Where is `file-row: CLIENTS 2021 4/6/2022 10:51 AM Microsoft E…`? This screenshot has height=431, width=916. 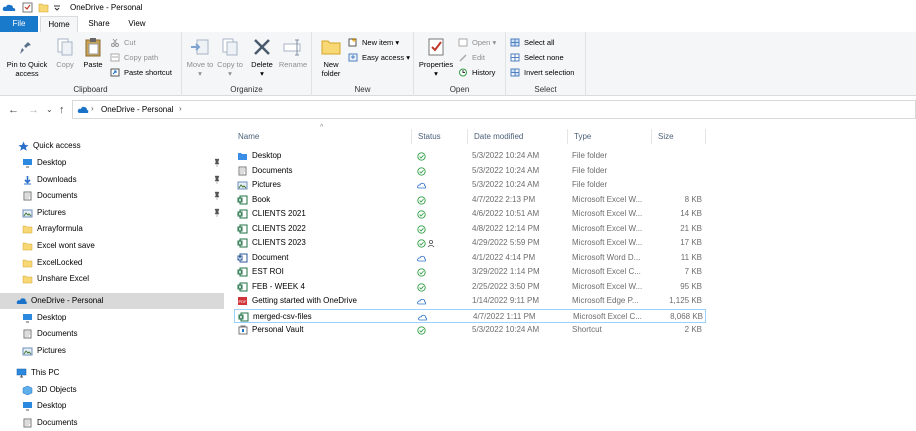
file-row: CLIENTS 2021 4/6/2022 10:51 AM Microsoft E… is located at coordinates (470, 214).